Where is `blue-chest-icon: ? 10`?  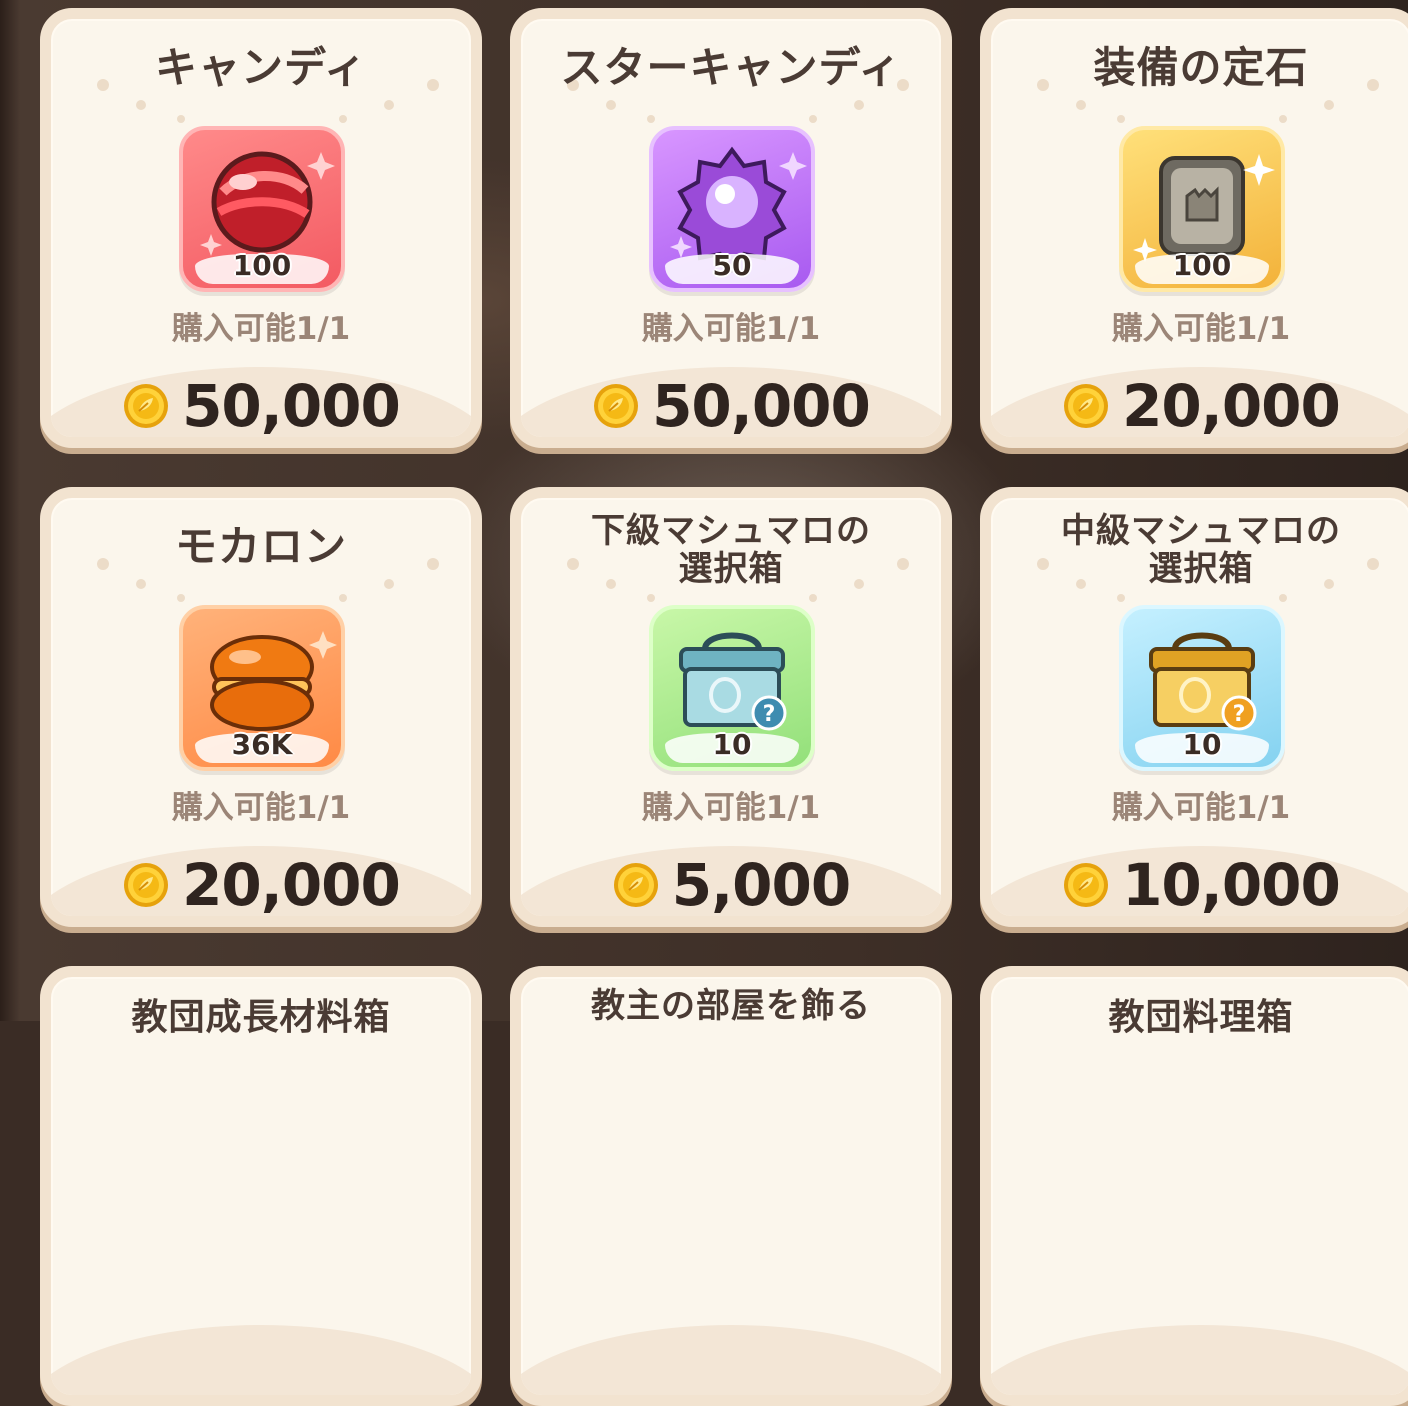
blue-chest-icon: ? 10 is located at coordinates (732, 688).